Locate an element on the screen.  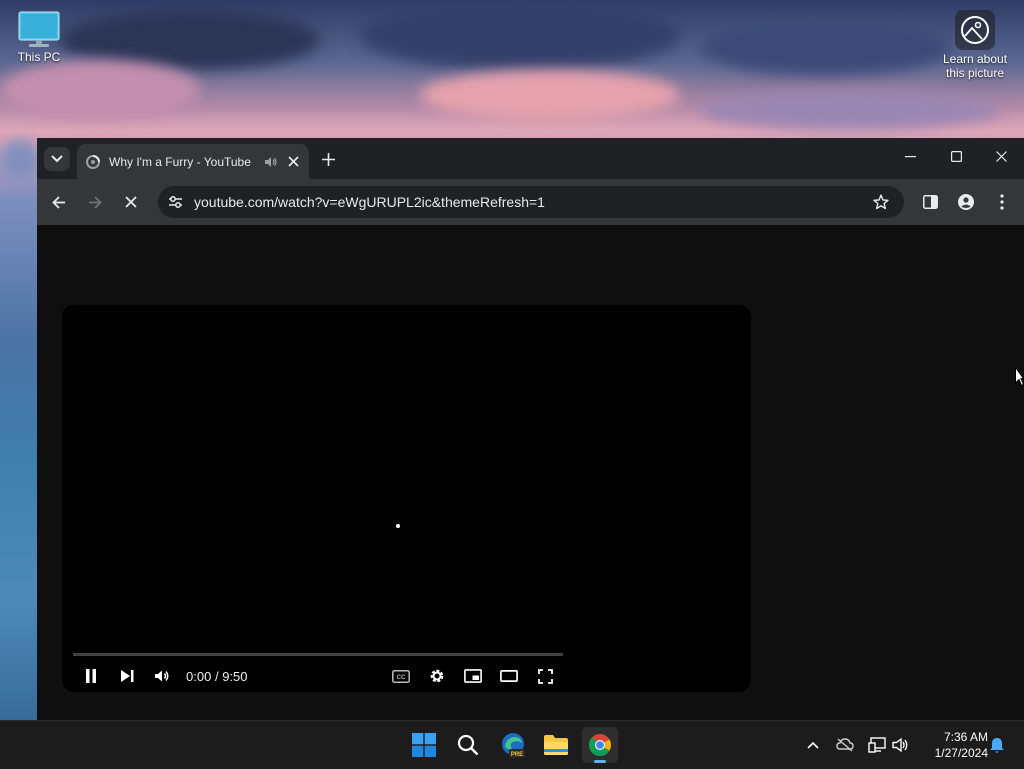
progress-bar is located at coordinates (318, 654).